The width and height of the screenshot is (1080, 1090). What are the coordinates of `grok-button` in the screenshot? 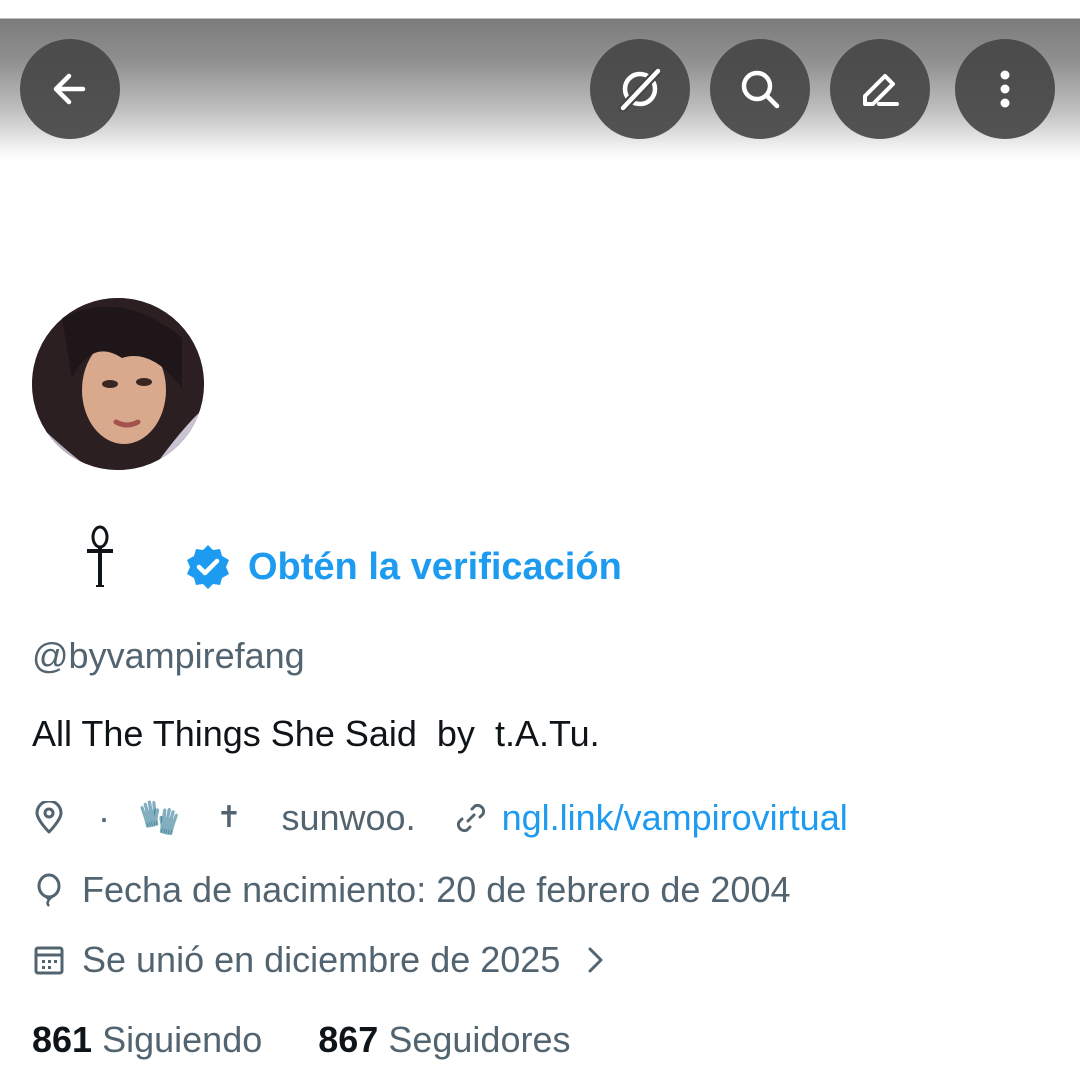 It's located at (640, 89).